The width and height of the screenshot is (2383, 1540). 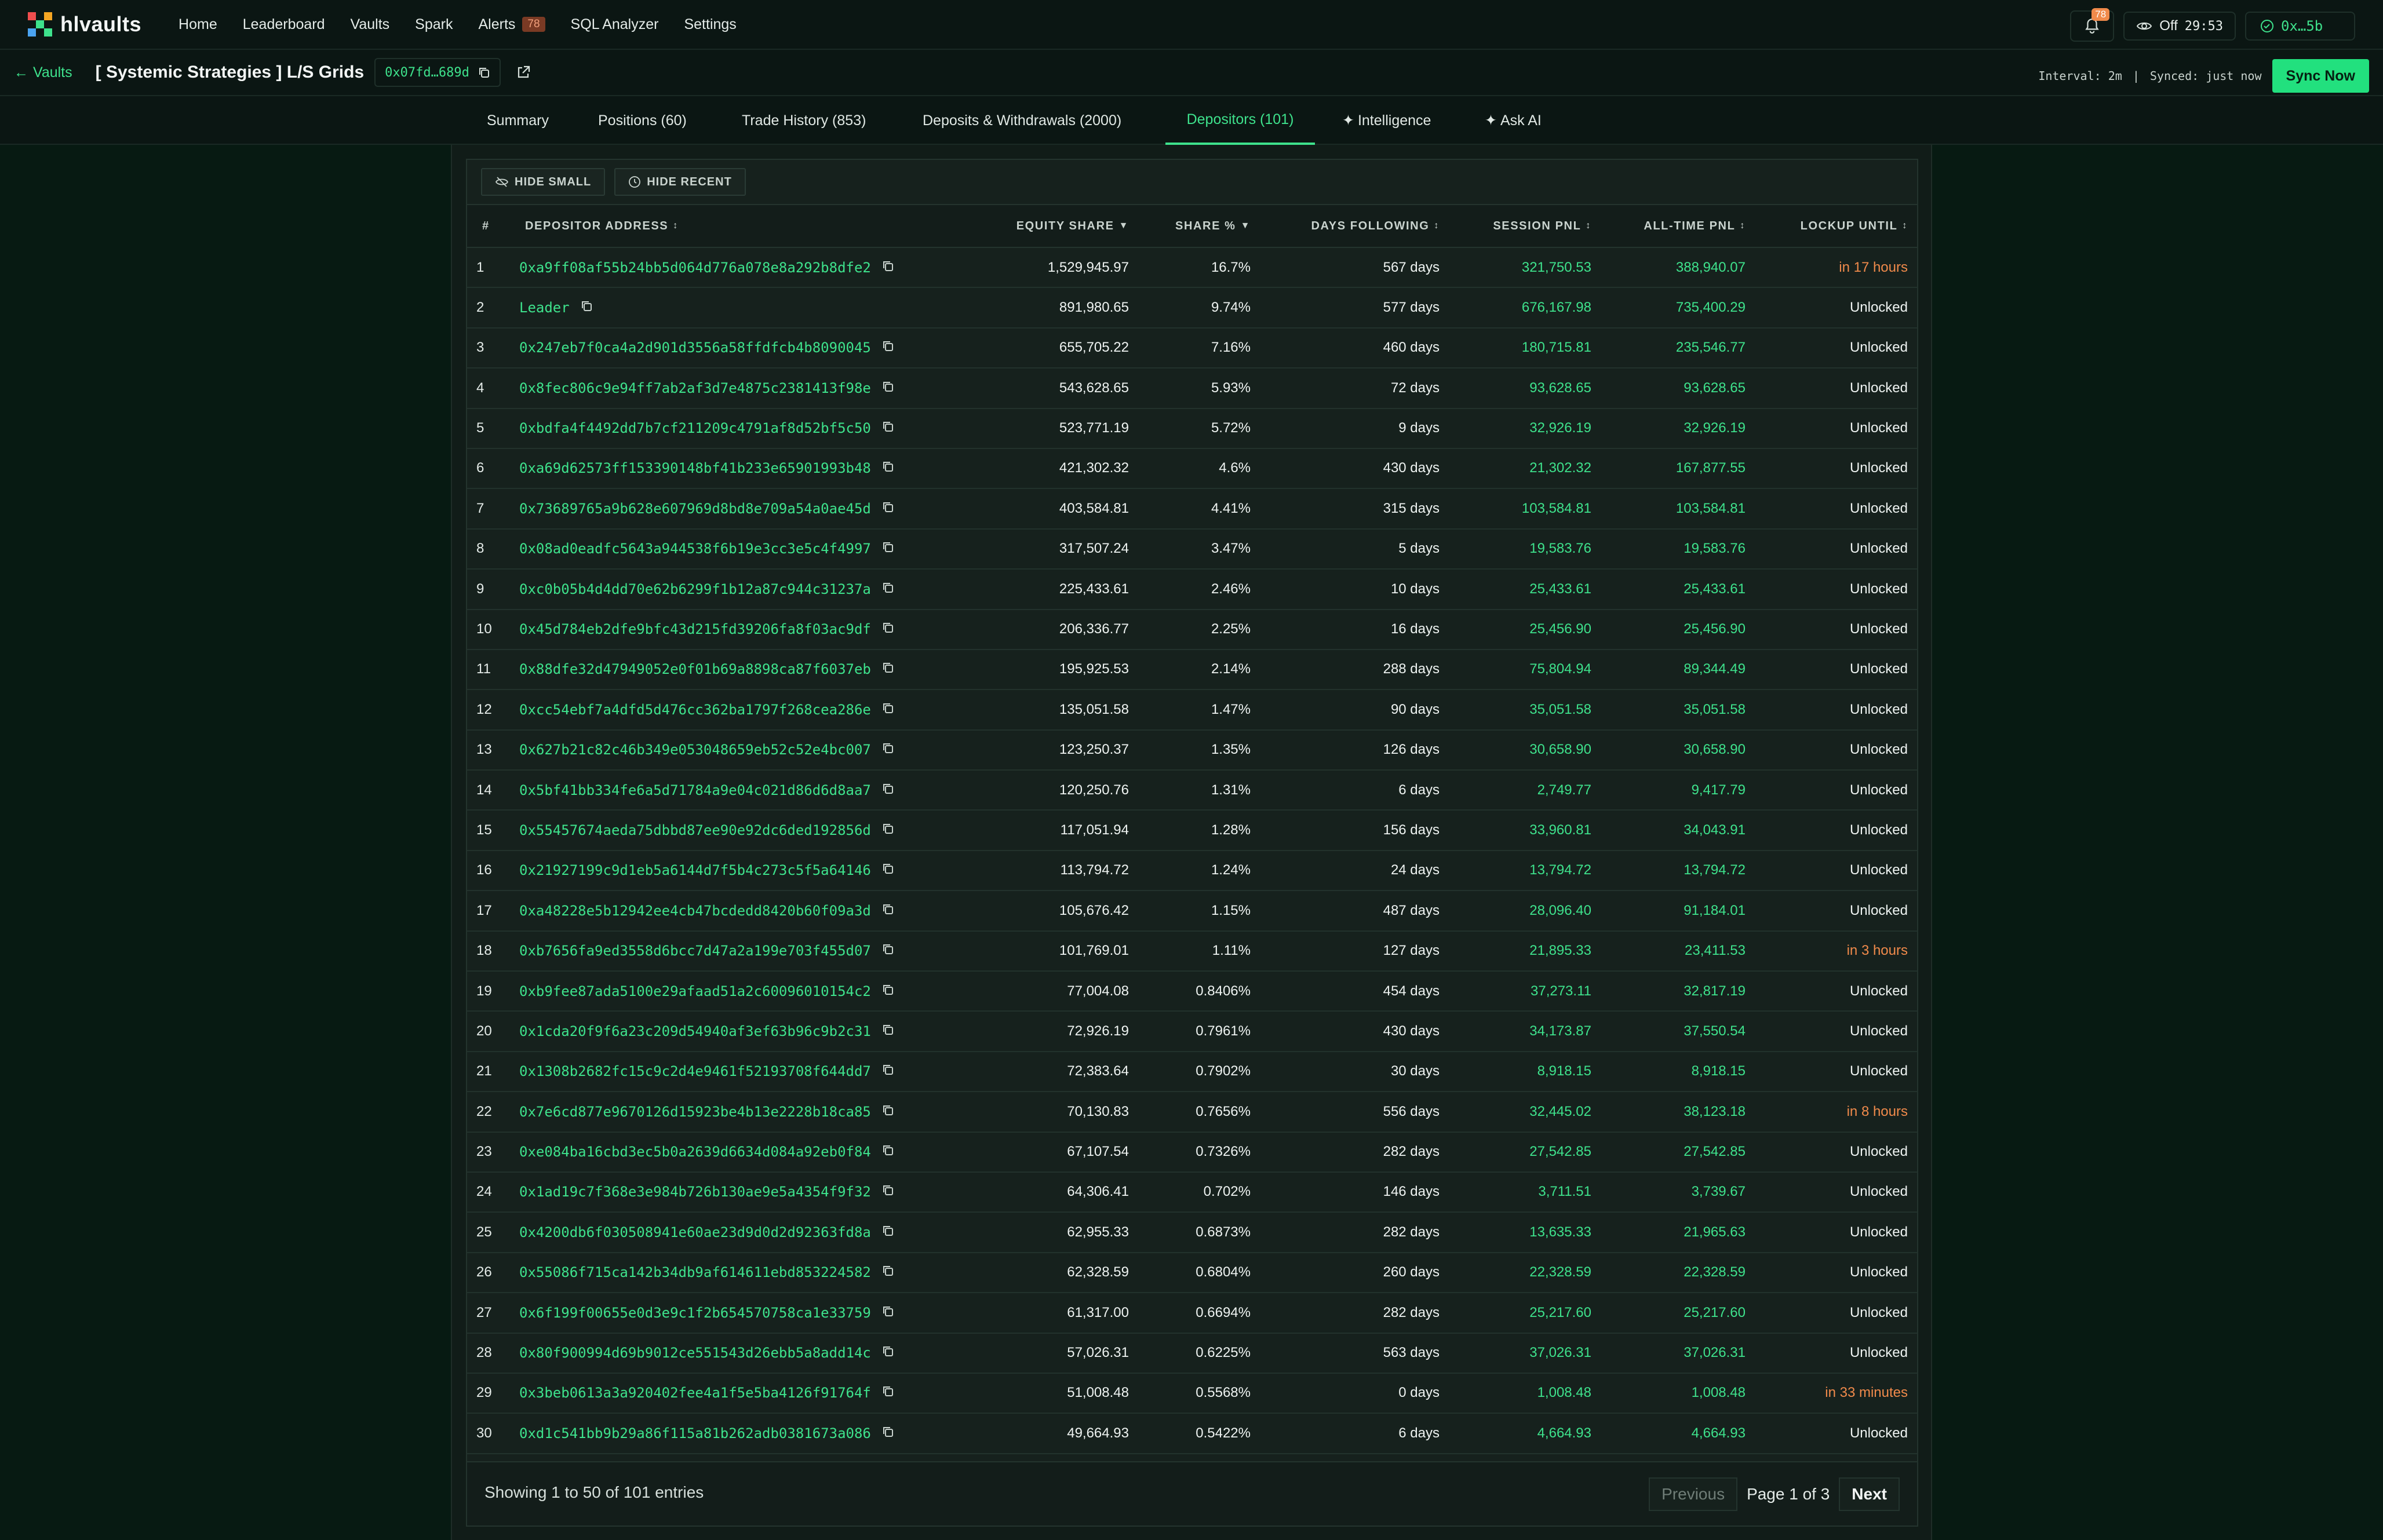 What do you see at coordinates (1376, 226) in the screenshot?
I see `col-days-following: DAYS FOLLOWING ↕` at bounding box center [1376, 226].